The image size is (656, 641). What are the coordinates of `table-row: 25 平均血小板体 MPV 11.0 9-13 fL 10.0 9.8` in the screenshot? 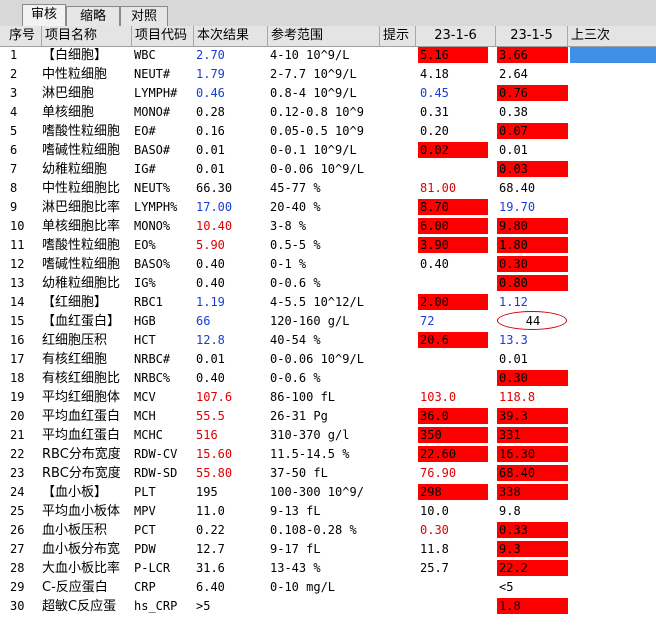 It's located at (328, 511).